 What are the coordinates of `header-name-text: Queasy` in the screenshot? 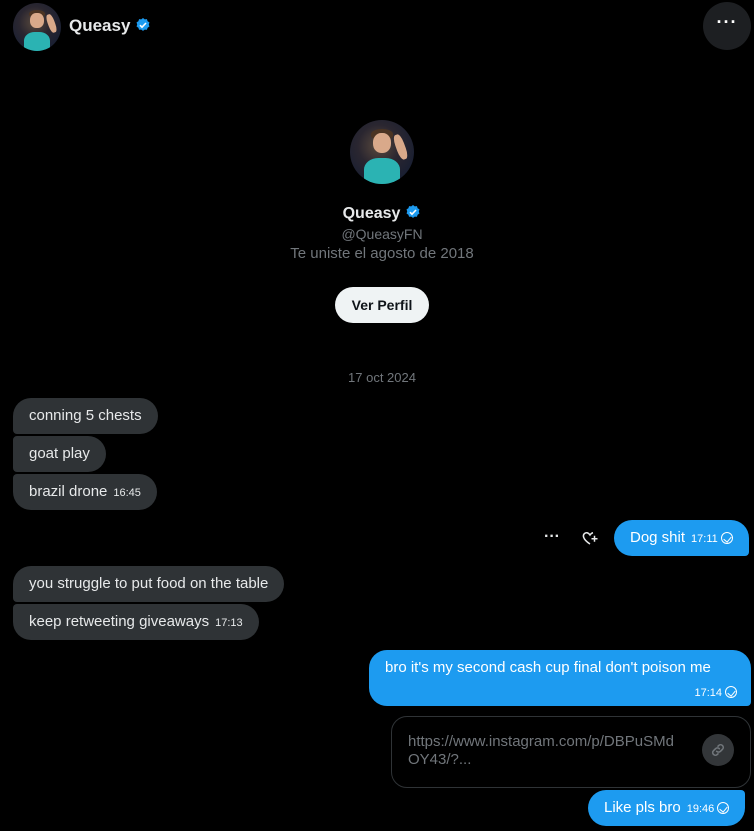 It's located at (100, 25).